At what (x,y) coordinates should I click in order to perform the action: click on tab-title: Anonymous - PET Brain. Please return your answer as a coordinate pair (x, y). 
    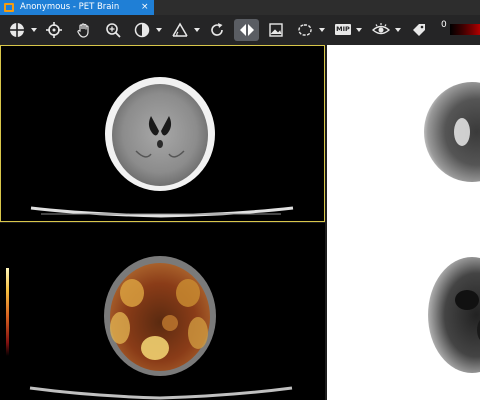
    Looking at the image, I should click on (70, 7).